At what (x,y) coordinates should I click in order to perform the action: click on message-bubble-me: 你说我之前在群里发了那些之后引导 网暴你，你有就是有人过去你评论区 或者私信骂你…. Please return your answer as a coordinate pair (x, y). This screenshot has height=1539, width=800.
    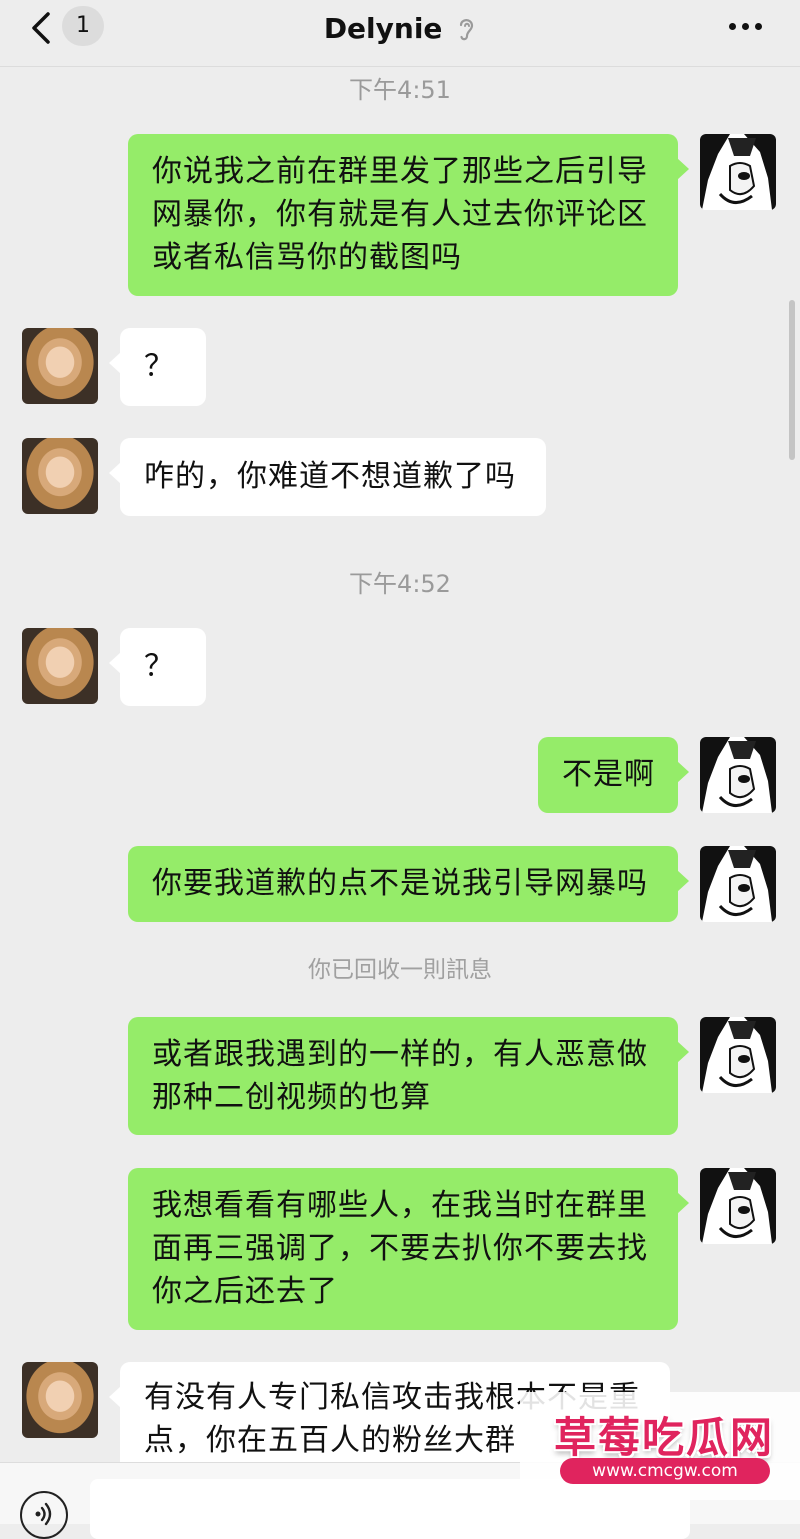
    Looking at the image, I should click on (408, 215).